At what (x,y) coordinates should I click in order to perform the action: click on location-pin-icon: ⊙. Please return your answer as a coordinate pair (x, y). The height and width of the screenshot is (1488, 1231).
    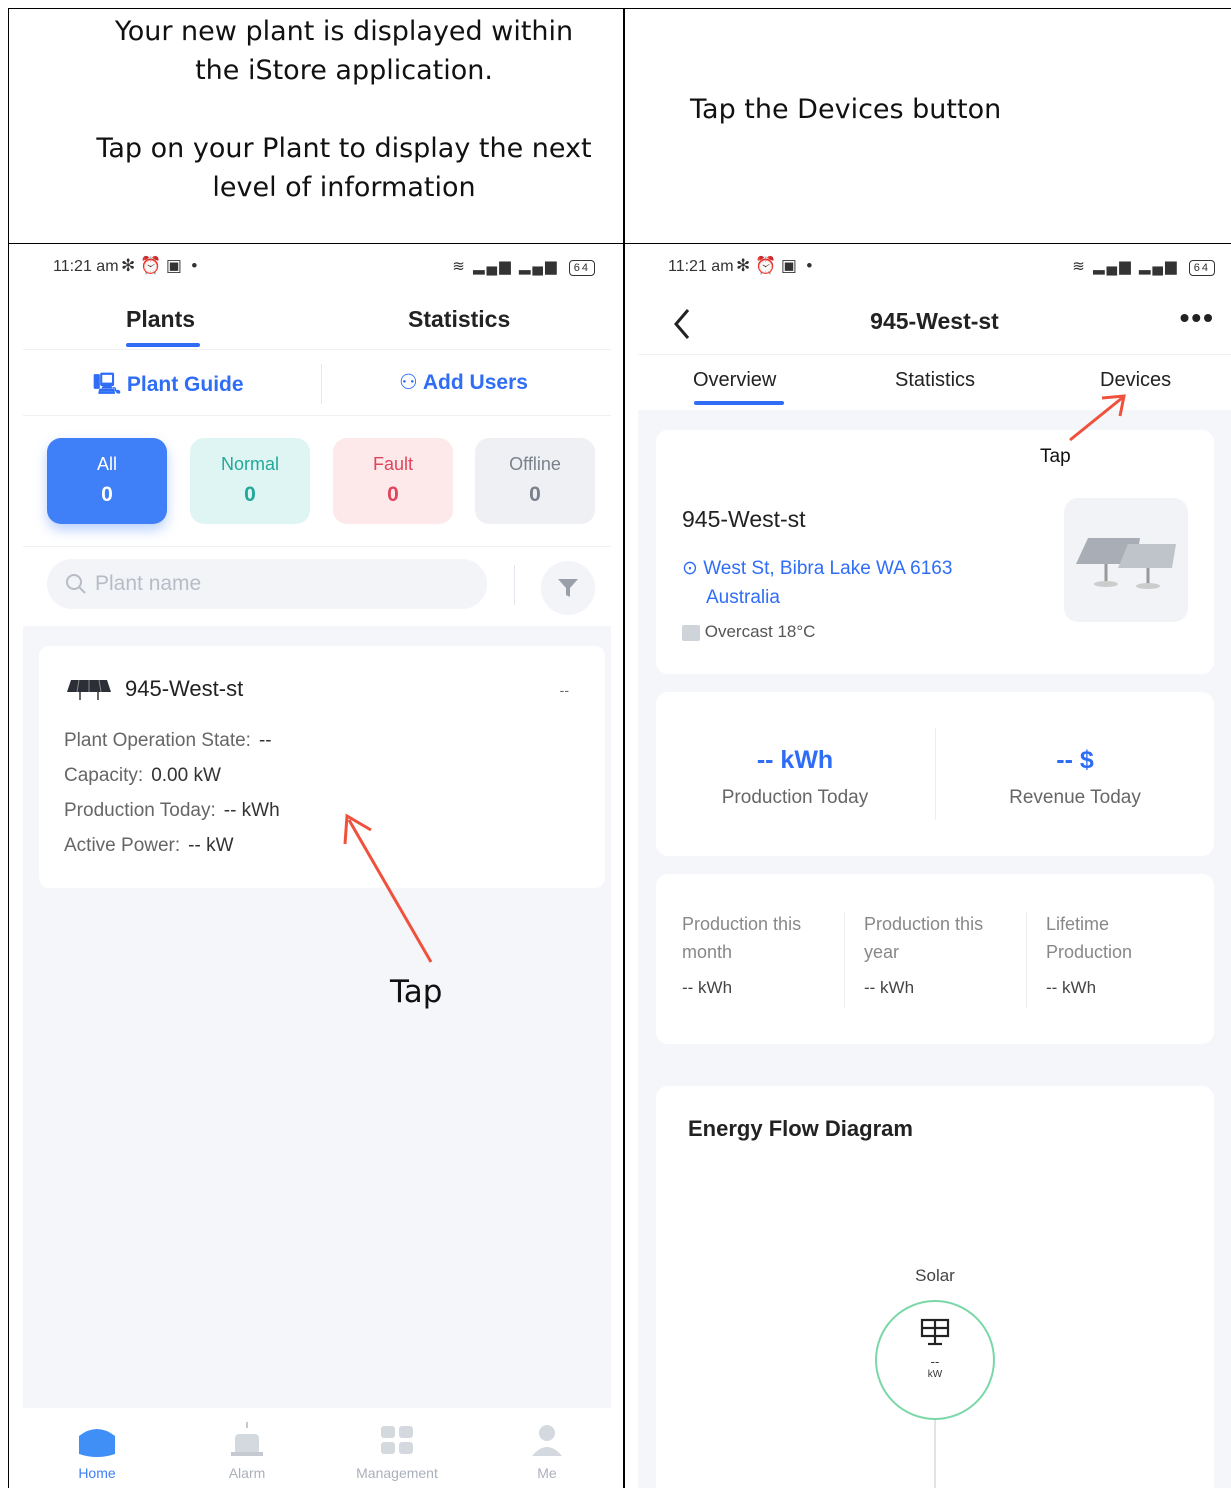
    Looking at the image, I should click on (690, 568).